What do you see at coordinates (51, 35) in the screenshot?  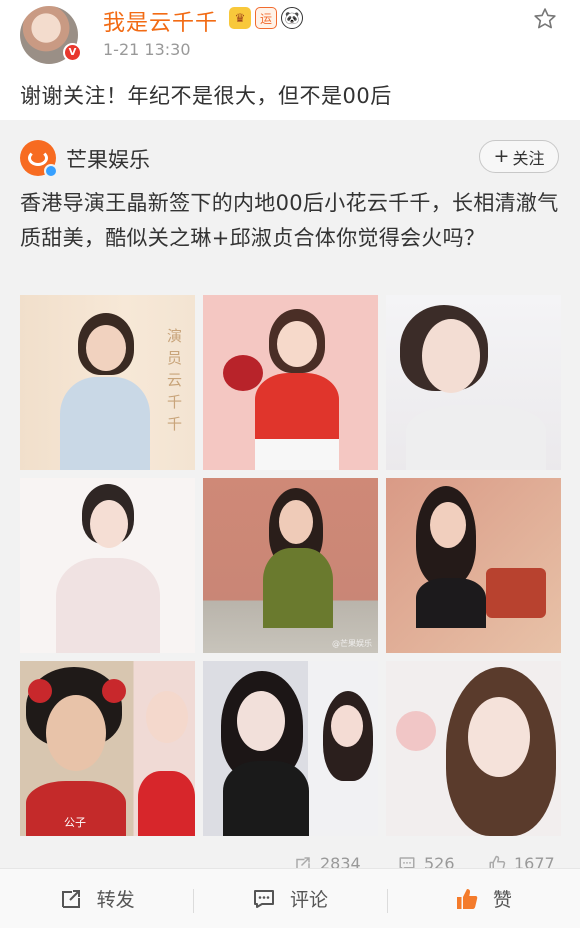 I see `user-avatar: V` at bounding box center [51, 35].